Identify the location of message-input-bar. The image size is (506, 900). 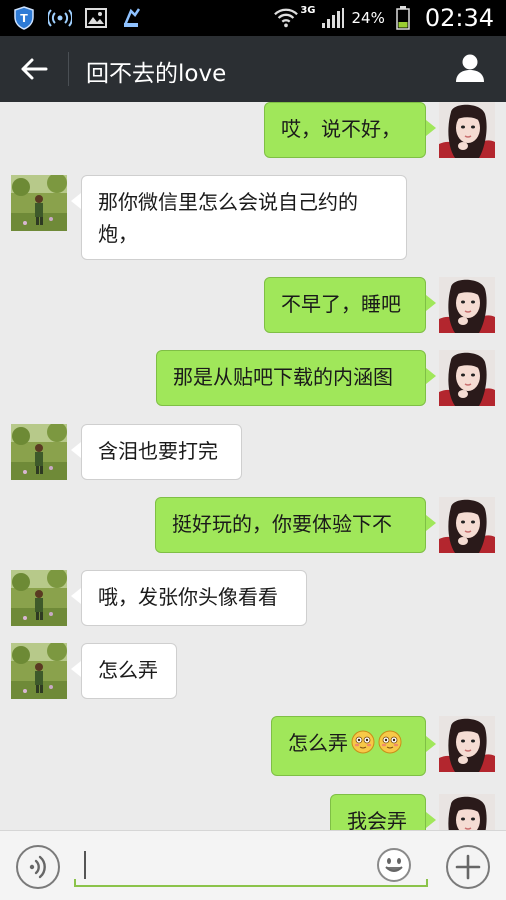
(253, 865).